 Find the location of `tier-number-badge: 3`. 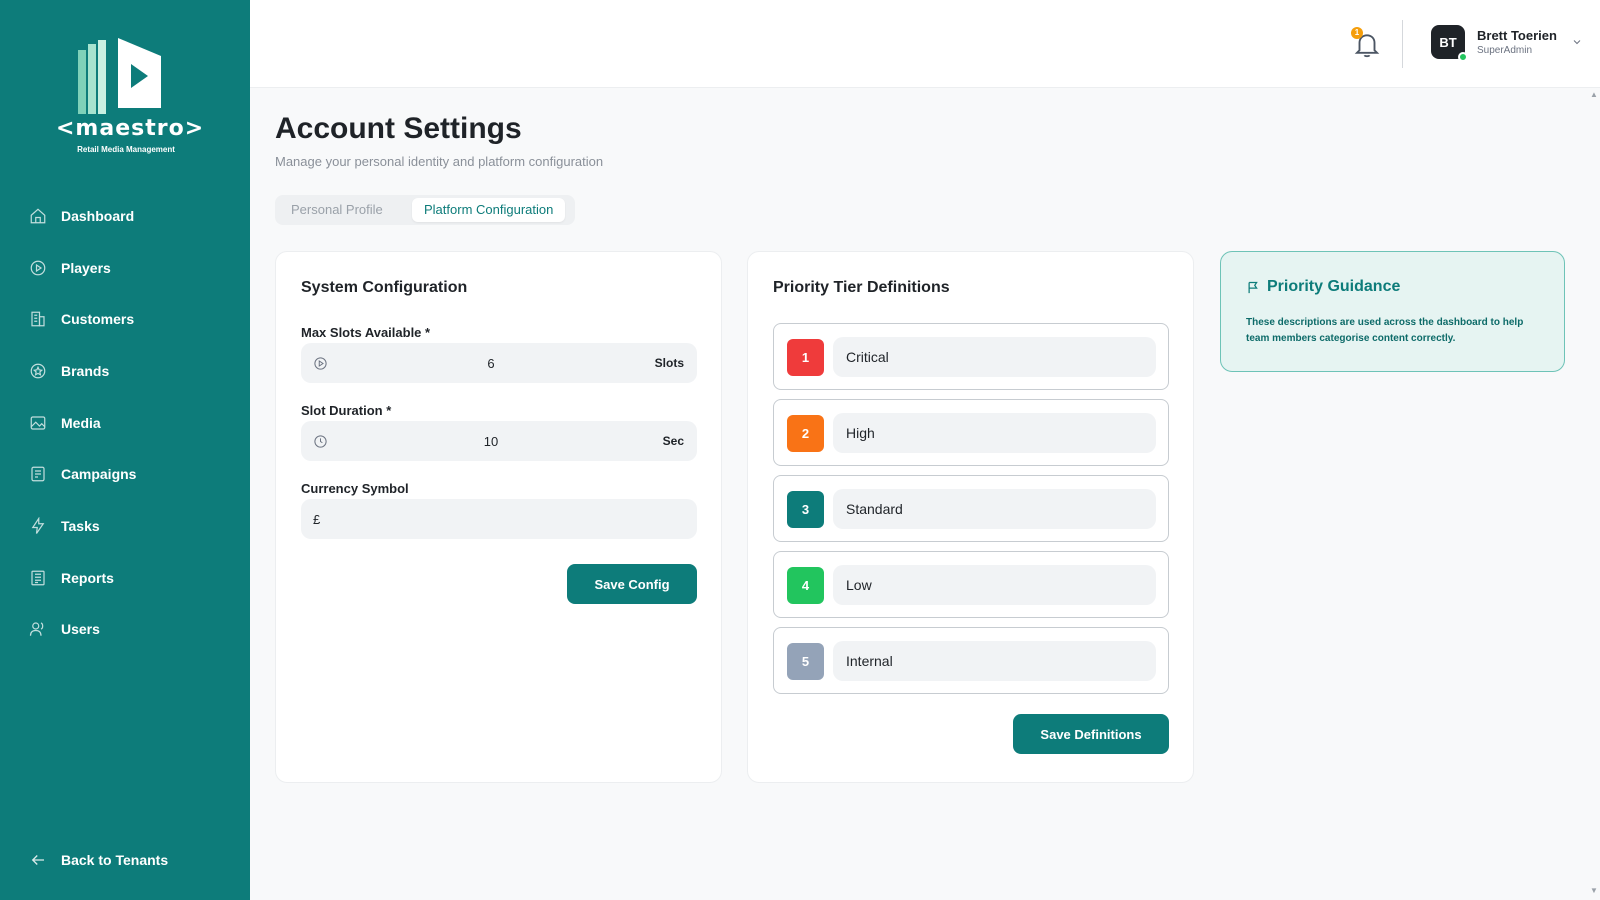

tier-number-badge: 3 is located at coordinates (805, 509).